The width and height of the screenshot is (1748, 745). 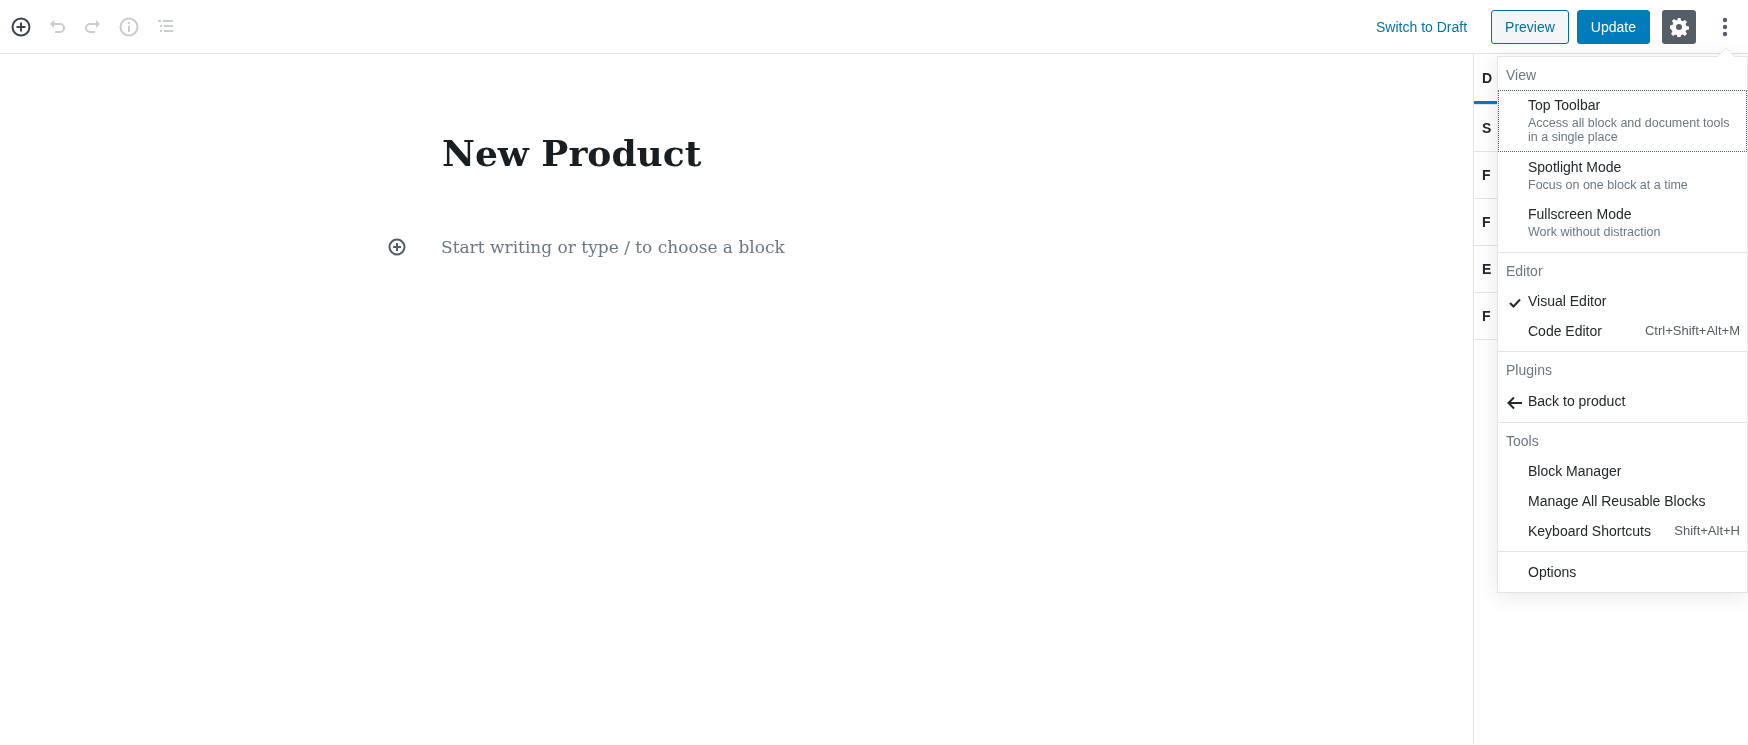 I want to click on menu-item: Fullscreen Mode Work without distraction, so click(x=1622, y=223).